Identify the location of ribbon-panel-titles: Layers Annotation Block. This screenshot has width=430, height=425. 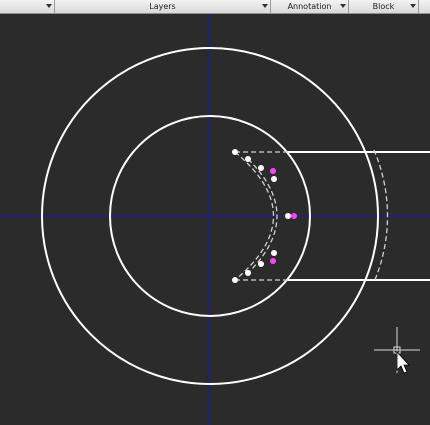
(215, 7).